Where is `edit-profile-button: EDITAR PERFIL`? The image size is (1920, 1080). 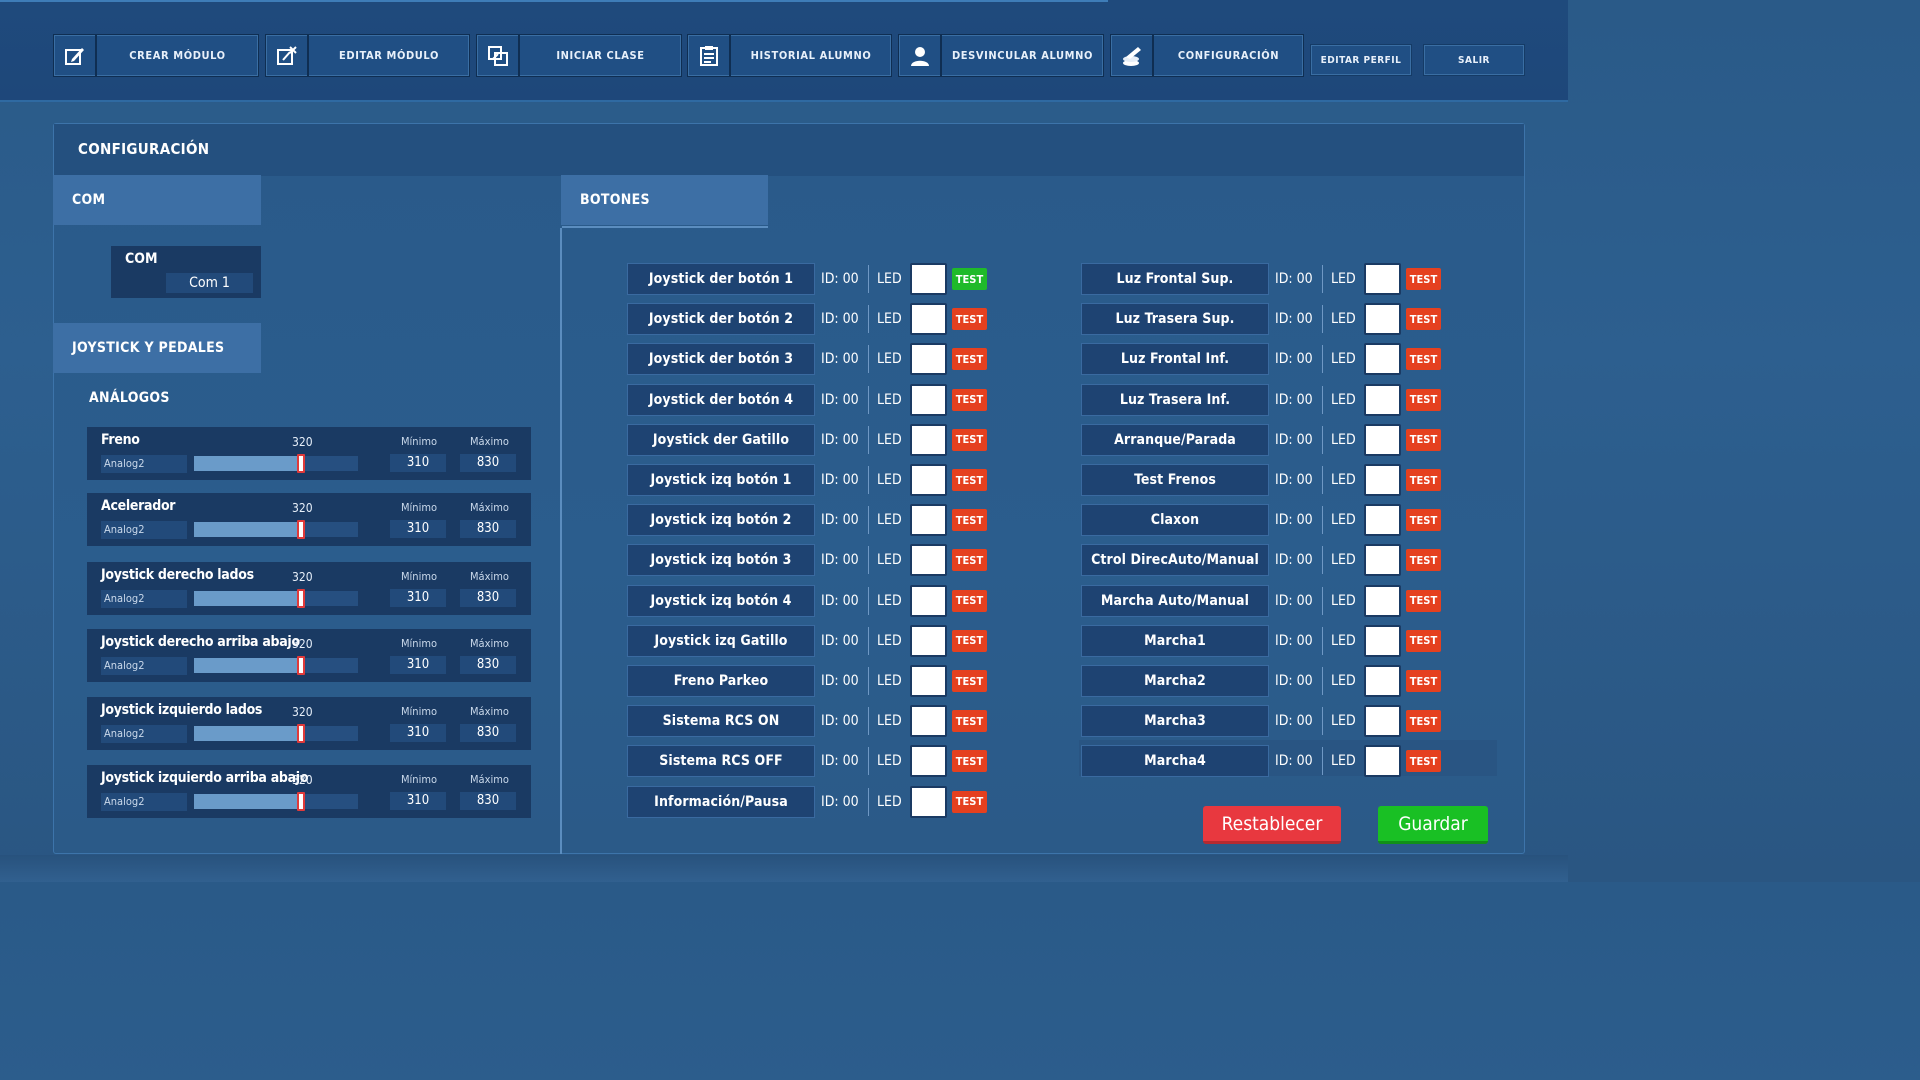
edit-profile-button: EDITAR PERFIL is located at coordinates (1361, 60).